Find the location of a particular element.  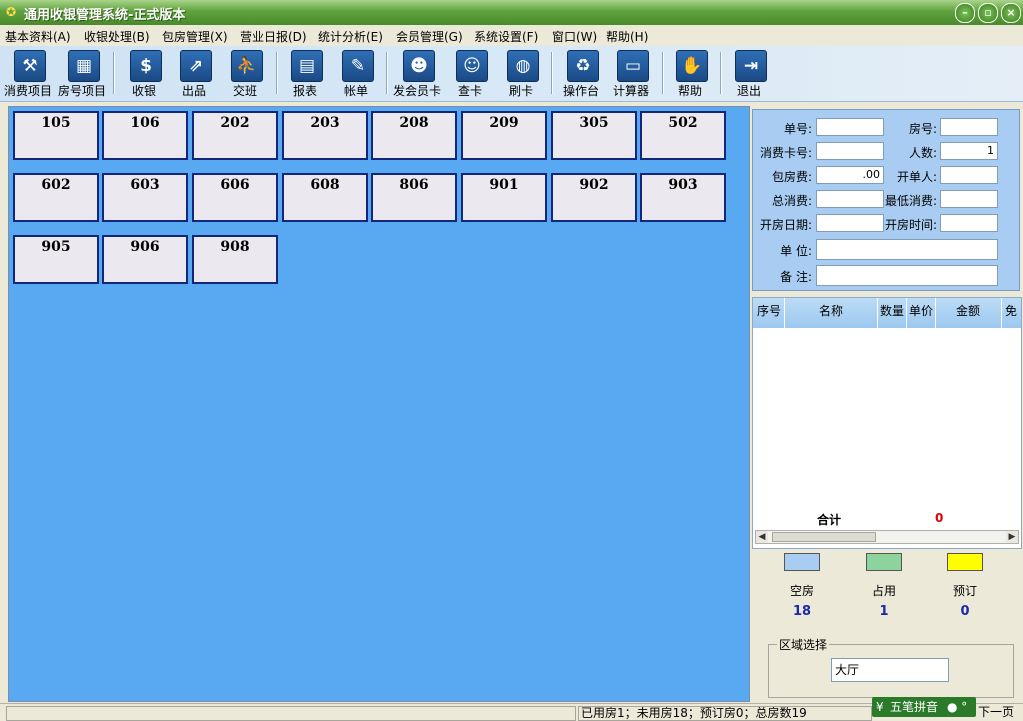

scroll-left-icon: ◀ is located at coordinates (762, 537).